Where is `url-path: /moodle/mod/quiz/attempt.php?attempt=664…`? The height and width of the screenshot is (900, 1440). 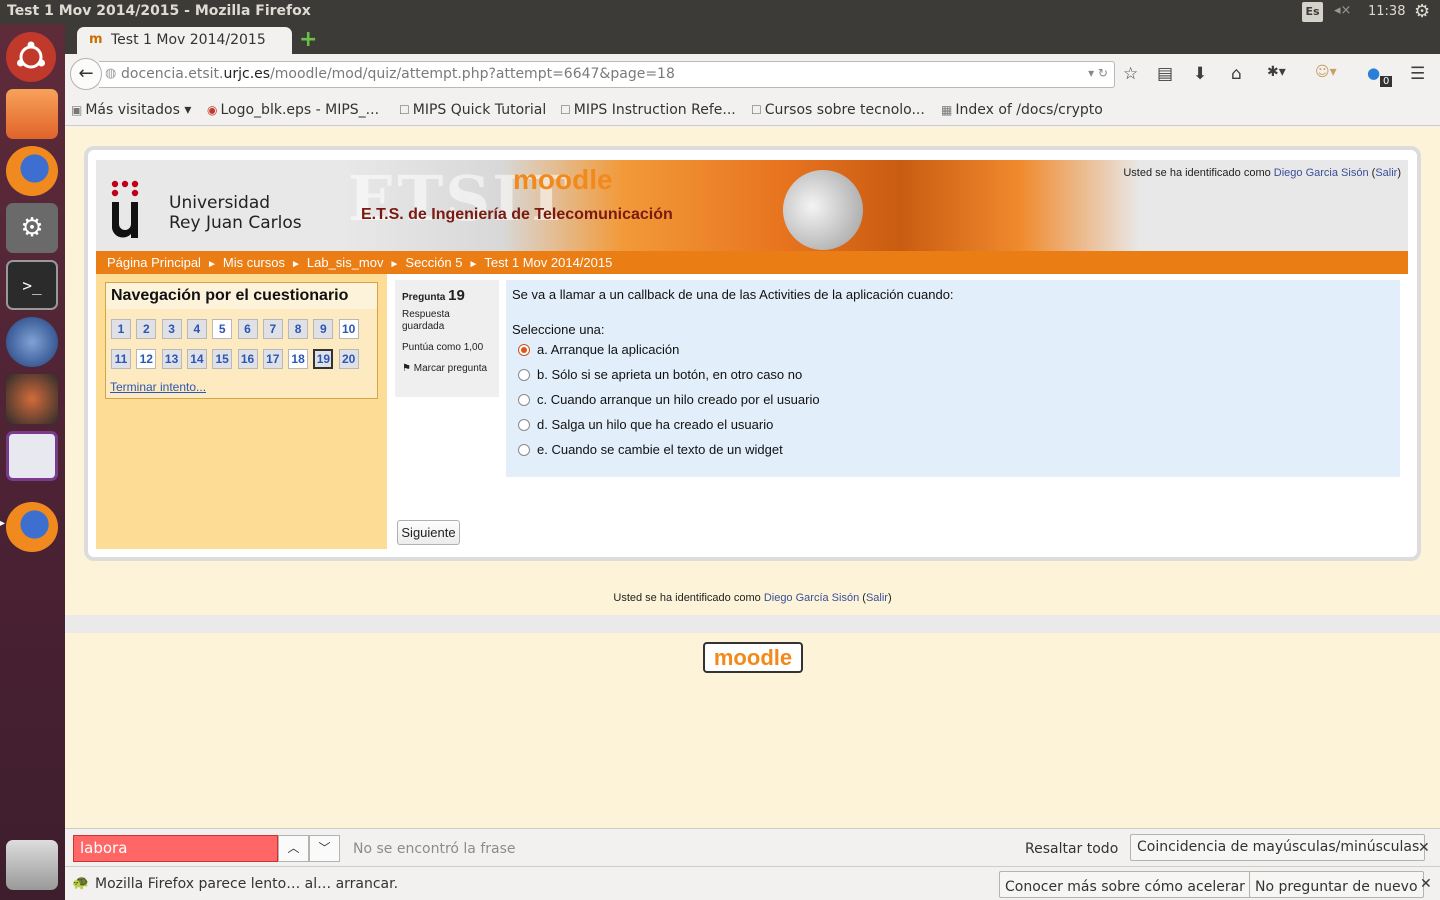 url-path: /moodle/mod/quiz/attempt.php?attempt=664… is located at coordinates (472, 74).